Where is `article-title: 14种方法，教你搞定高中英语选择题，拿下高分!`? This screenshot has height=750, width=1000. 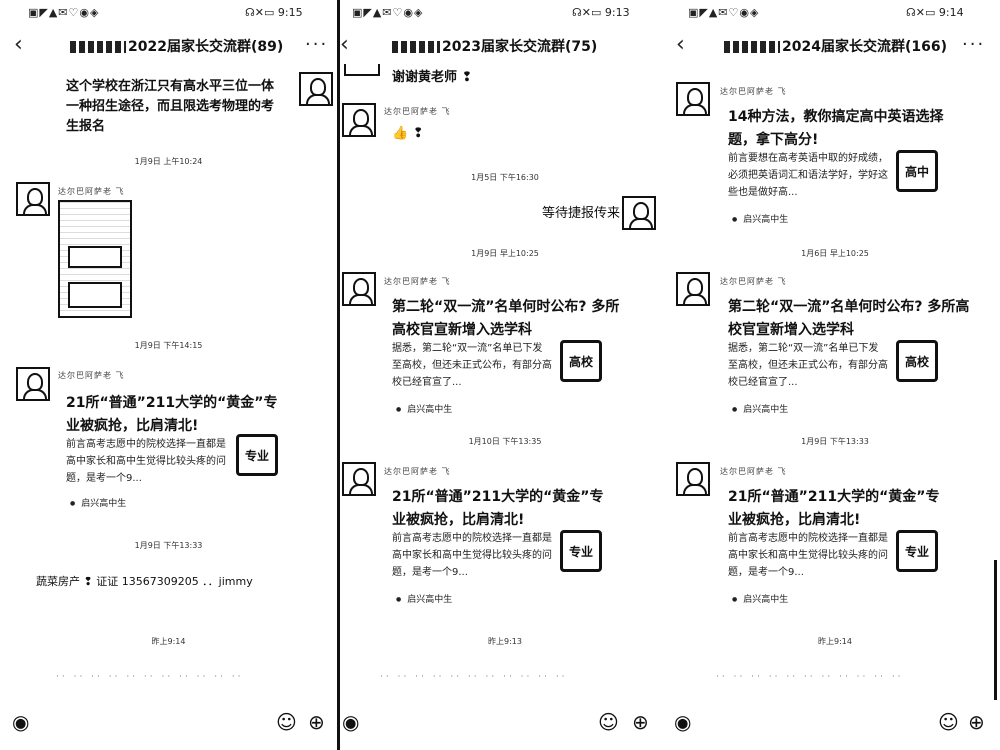
article-title: 14种方法，教你搞定高中英语选择题，拿下高分! is located at coordinates (836, 128).